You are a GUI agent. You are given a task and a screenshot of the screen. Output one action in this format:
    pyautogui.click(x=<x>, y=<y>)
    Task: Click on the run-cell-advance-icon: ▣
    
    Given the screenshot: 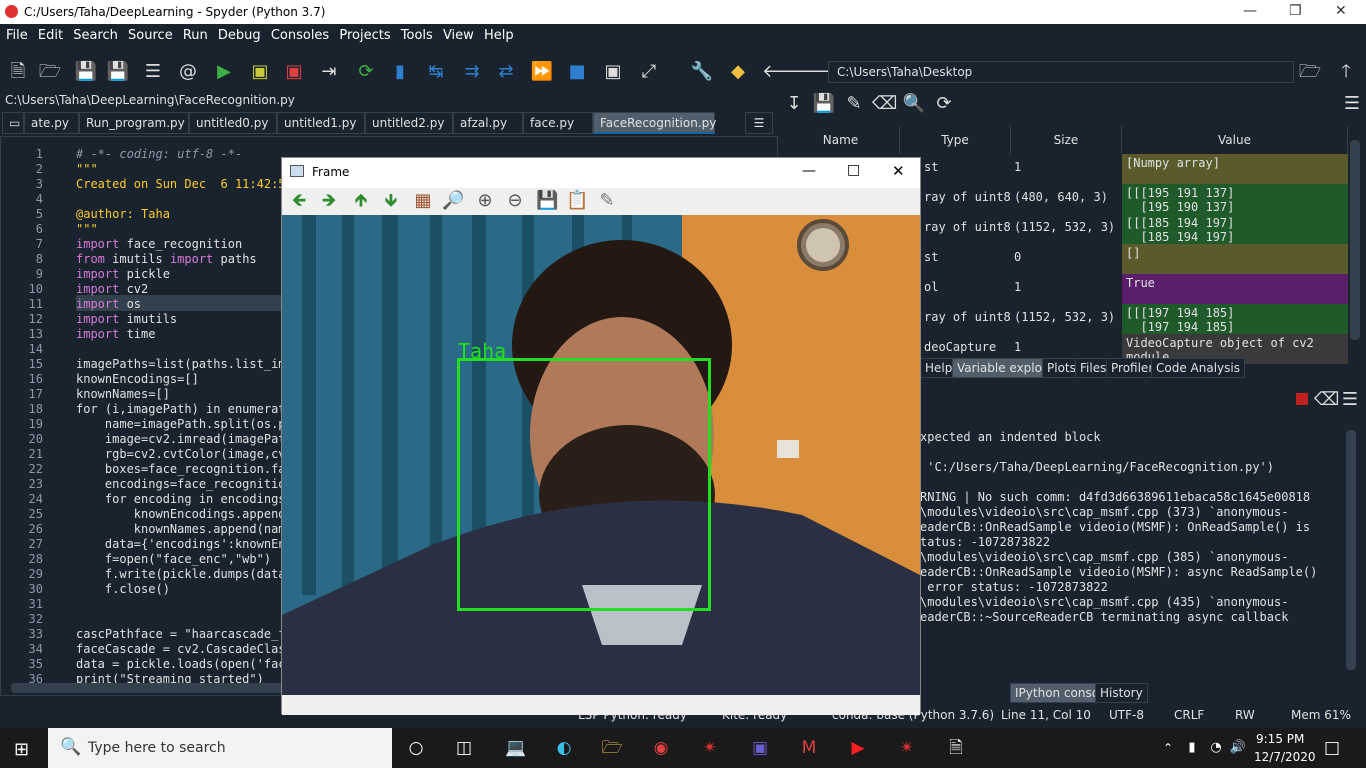 What is the action you would take?
    pyautogui.click(x=294, y=72)
    